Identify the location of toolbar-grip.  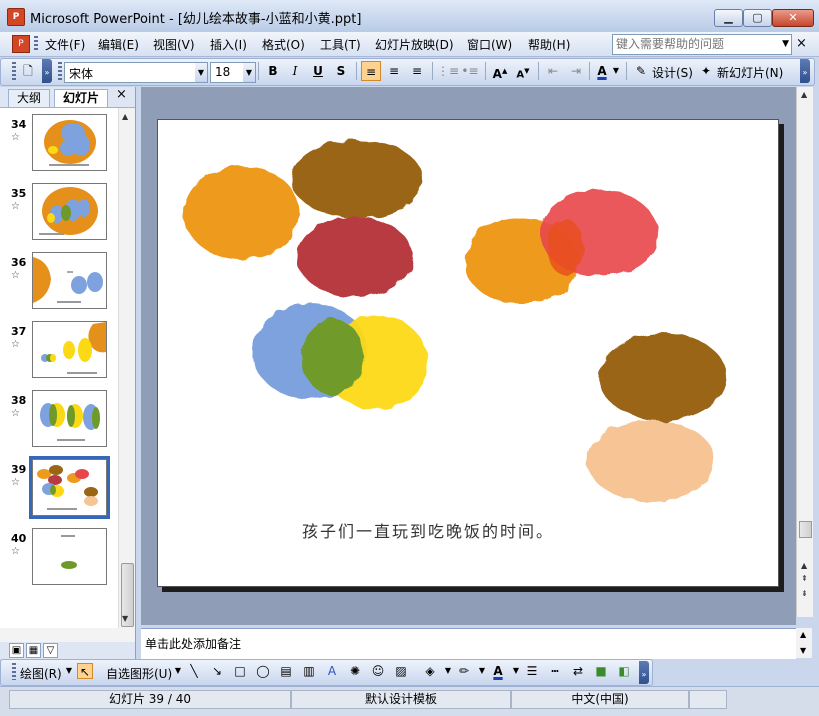
(14, 71).